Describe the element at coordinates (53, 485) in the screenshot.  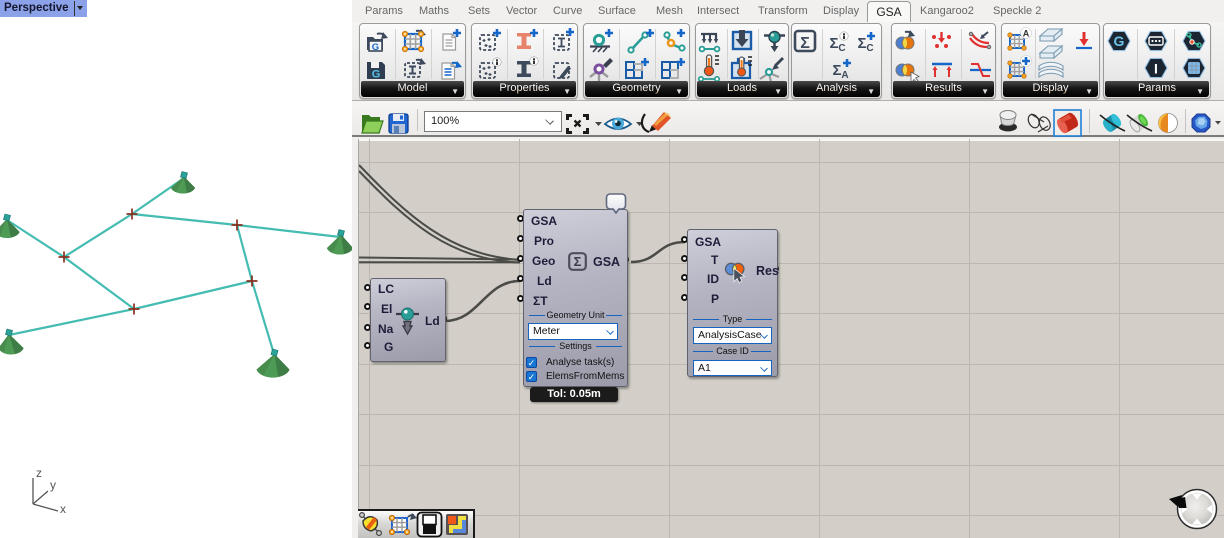
I see `svg-text: y` at that location.